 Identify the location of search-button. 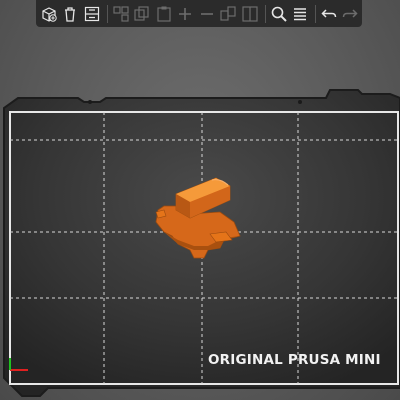
(279, 14).